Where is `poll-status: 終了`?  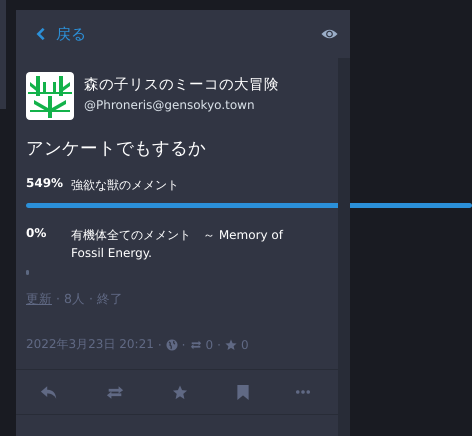 poll-status: 終了 is located at coordinates (109, 299).